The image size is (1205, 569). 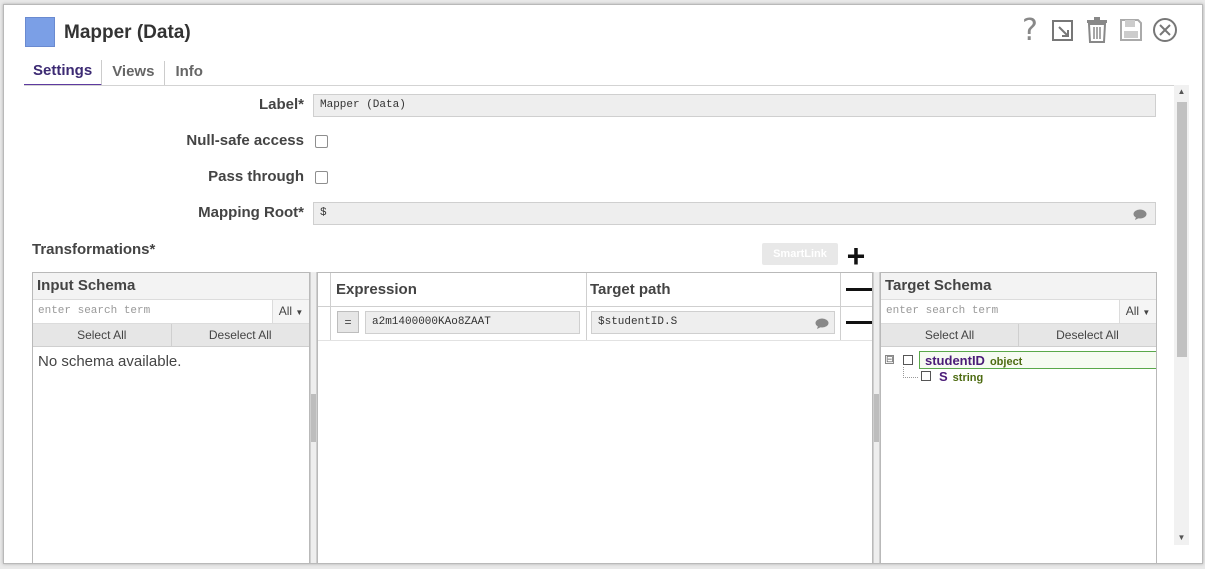 I want to click on target-deselect-all-button: Deselect All, so click(x=1087, y=335).